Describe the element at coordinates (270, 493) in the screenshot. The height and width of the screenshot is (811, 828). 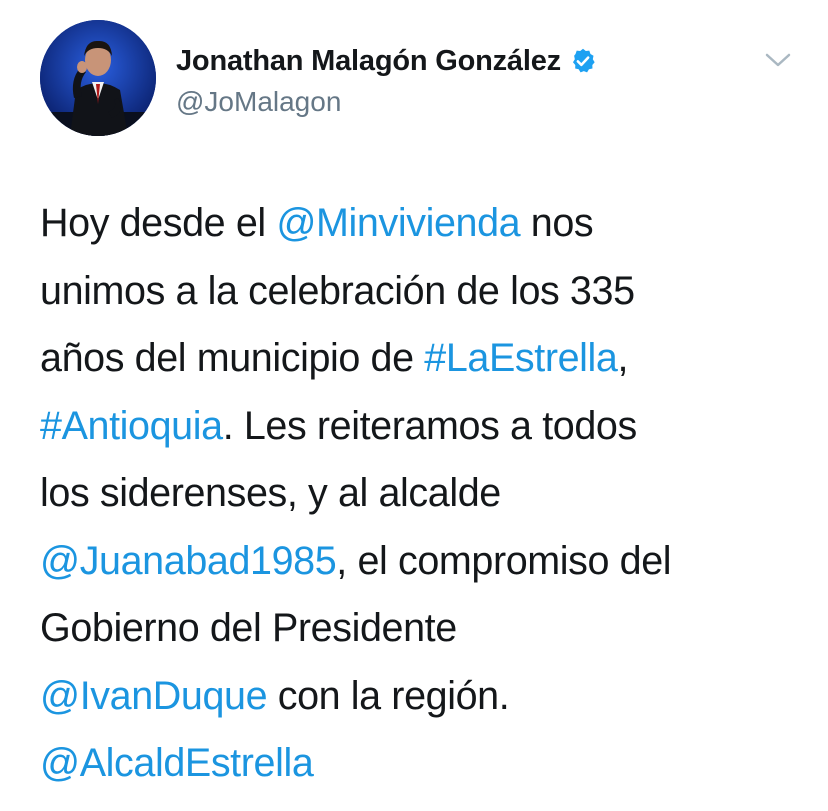
I see `tweet-text-segment: los siderenses, y al alcalde` at that location.